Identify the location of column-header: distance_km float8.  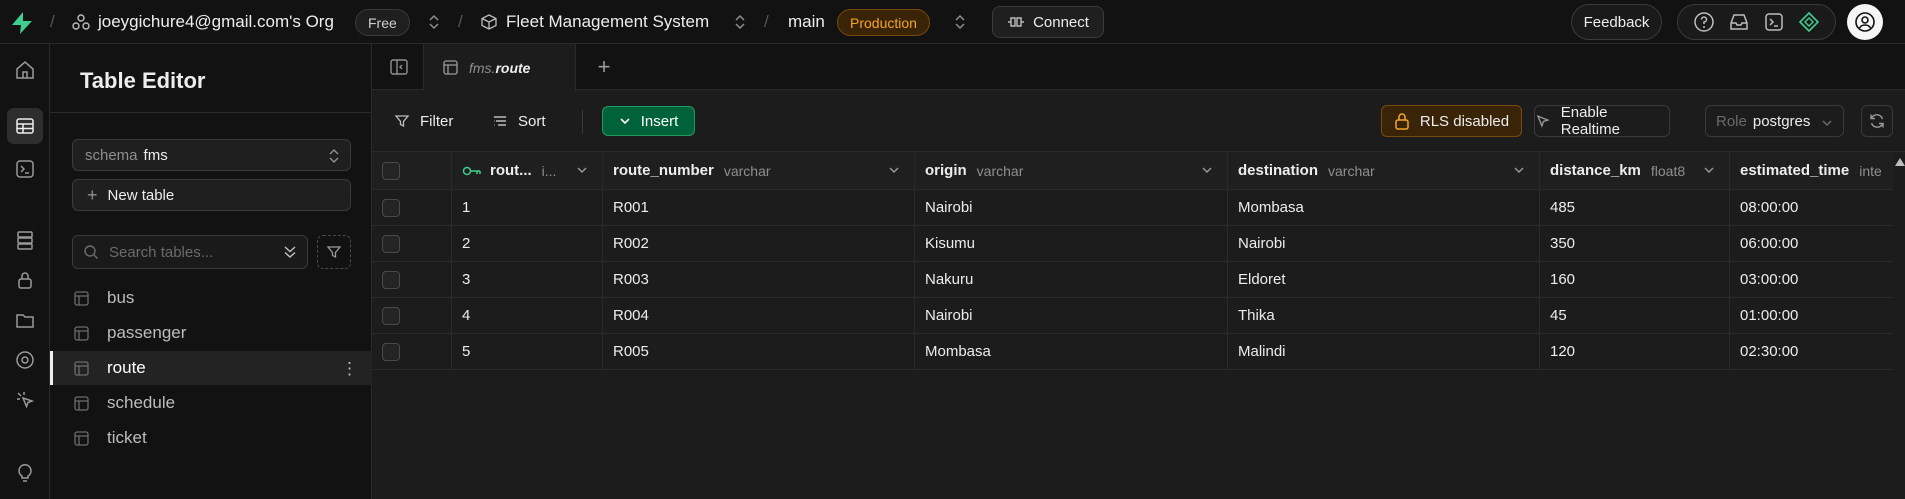
(1635, 170).